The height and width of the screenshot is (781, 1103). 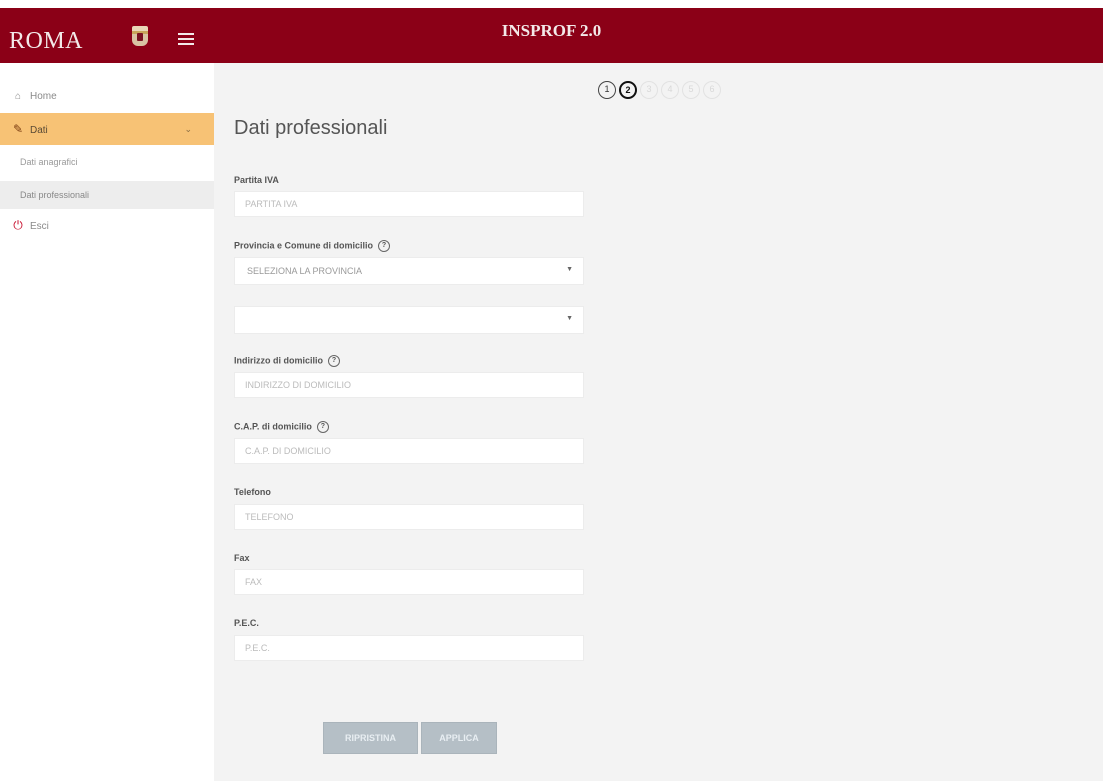 I want to click on sidebar-item-dati-professionali: Dati professionali, so click(x=107, y=195).